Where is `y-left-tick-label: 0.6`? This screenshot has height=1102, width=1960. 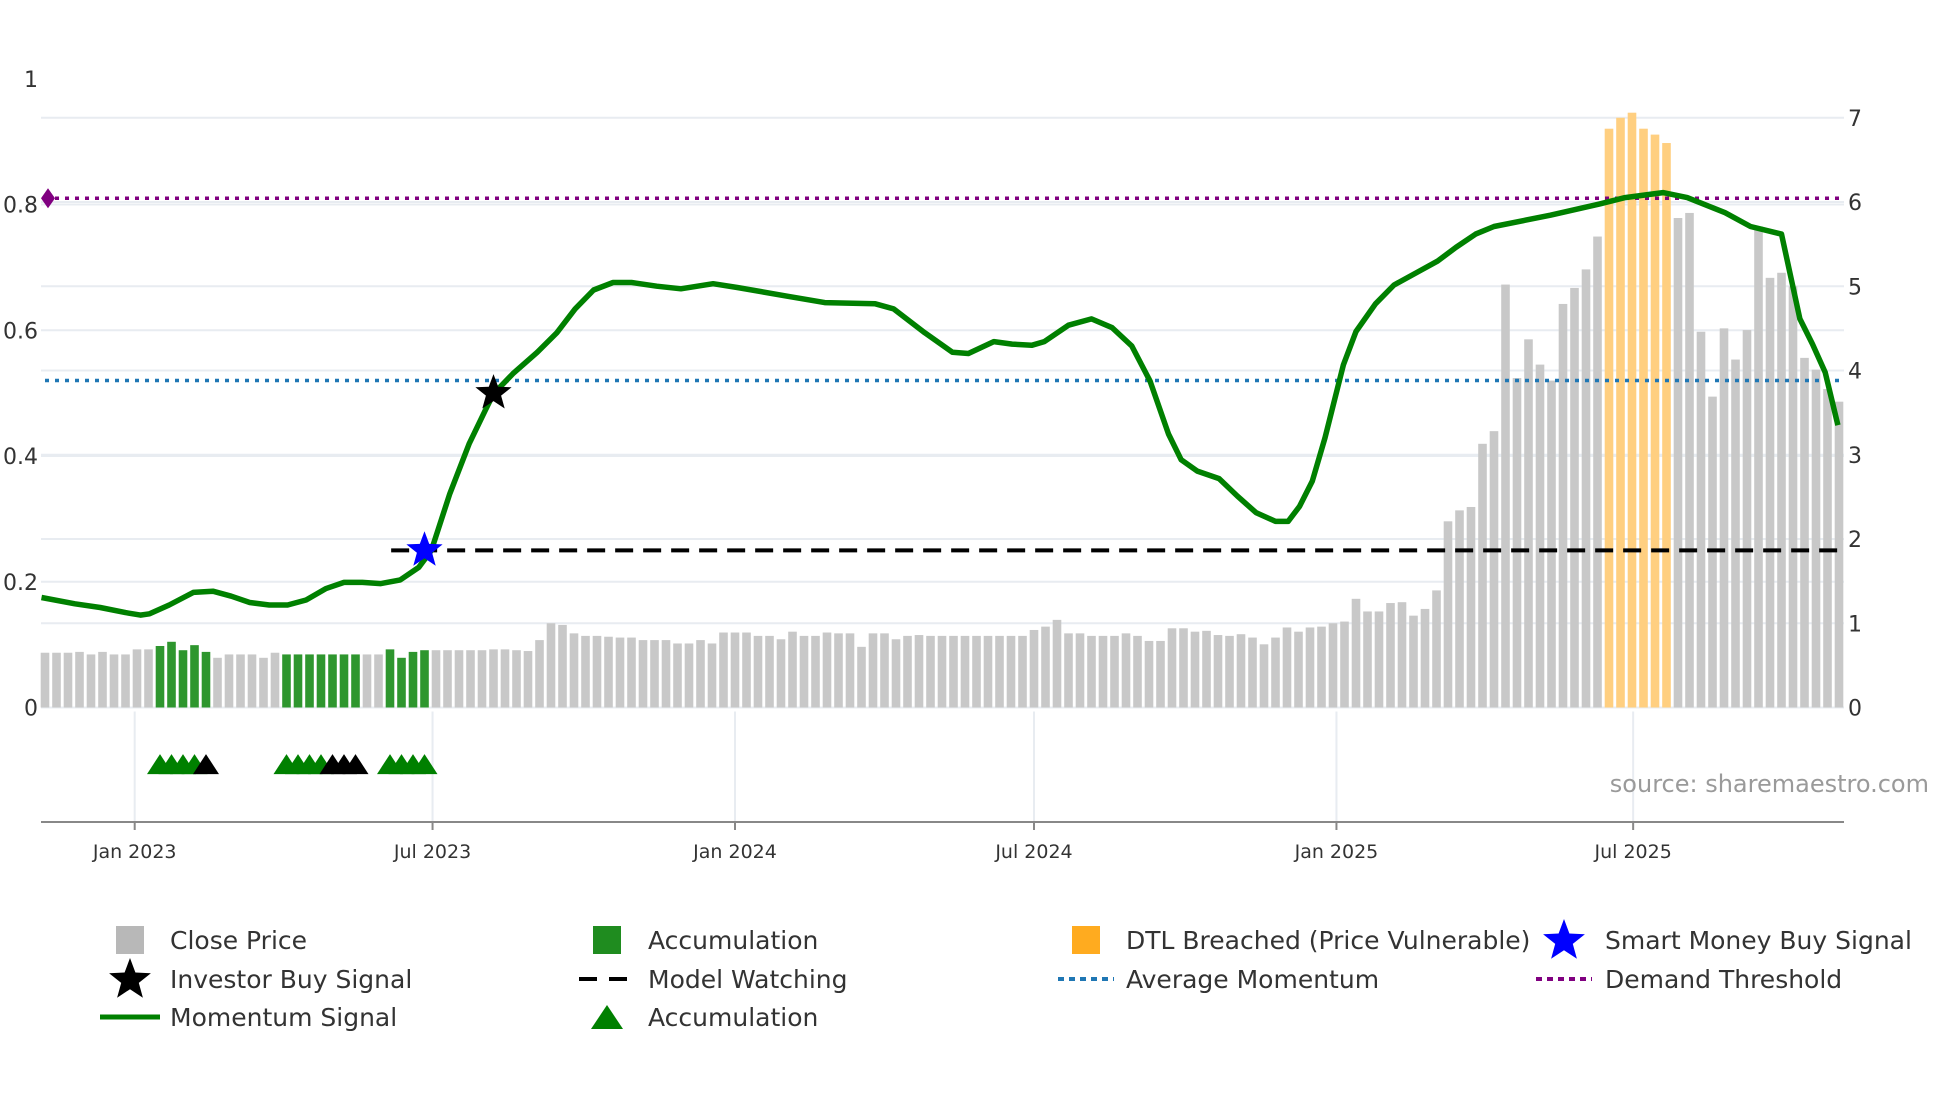
y-left-tick-label: 0.6 is located at coordinates (20, 331).